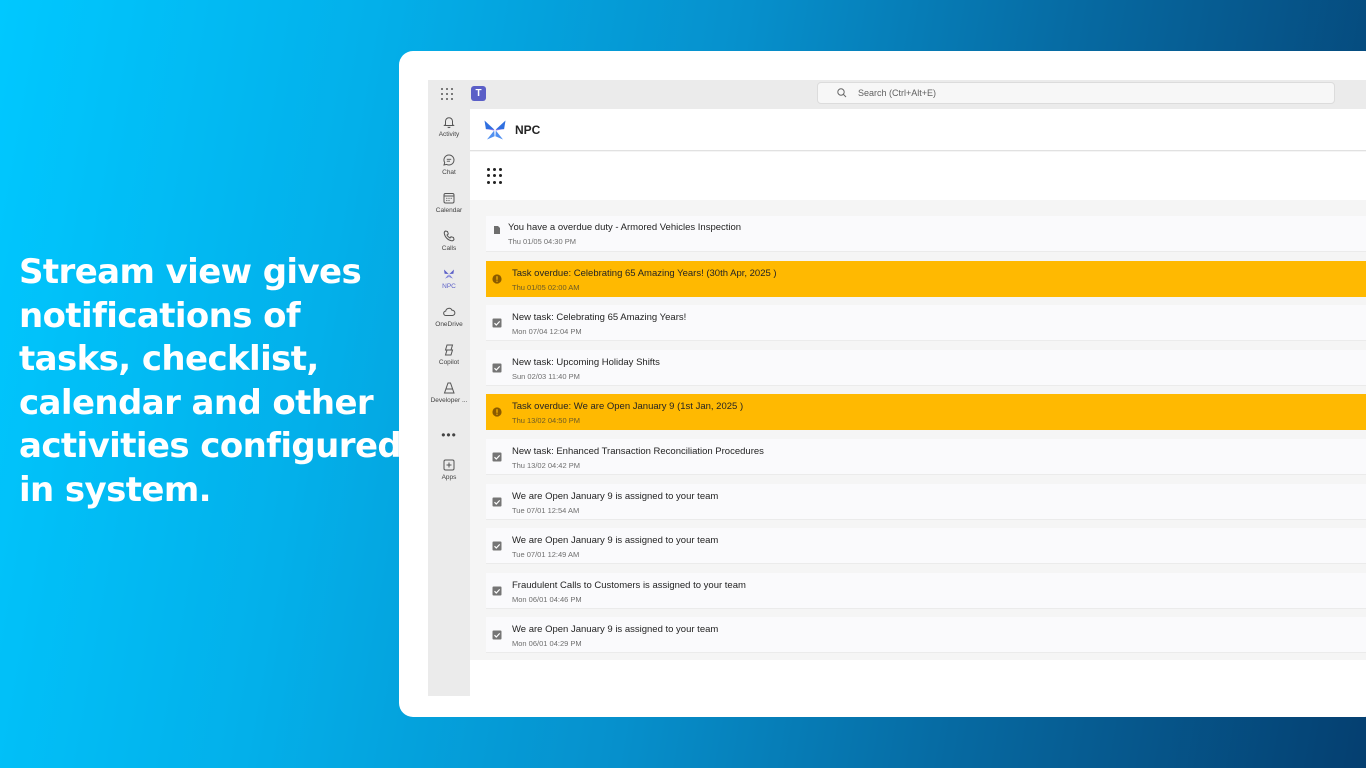 Image resolution: width=1366 pixels, height=768 pixels. Describe the element at coordinates (478, 93) in the screenshot. I see `teams-logo-icon: T` at that location.